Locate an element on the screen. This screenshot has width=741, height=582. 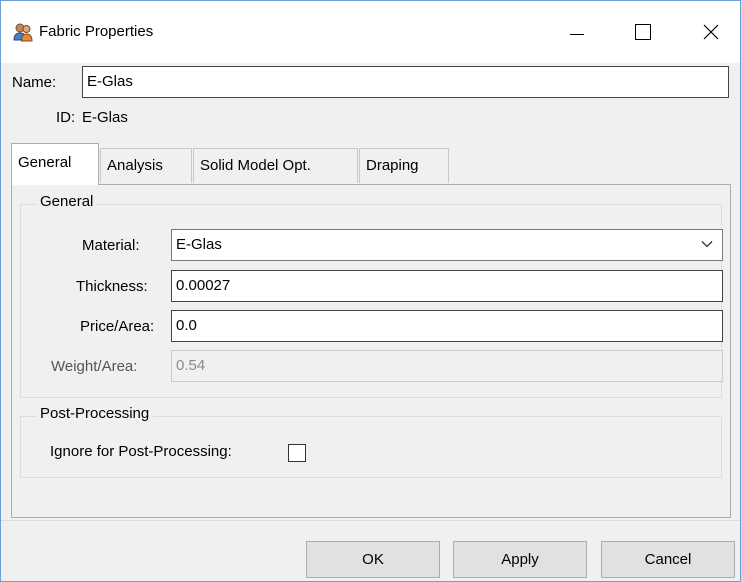
material-label: Material: is located at coordinates (111, 245).